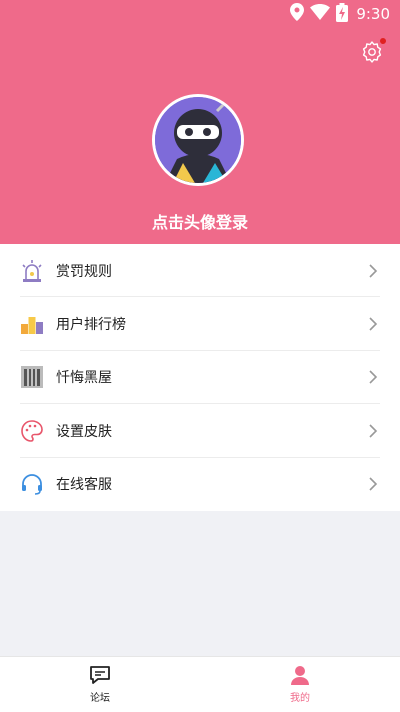 The image size is (400, 712). What do you see at coordinates (383, 41) in the screenshot?
I see `notification-dot` at bounding box center [383, 41].